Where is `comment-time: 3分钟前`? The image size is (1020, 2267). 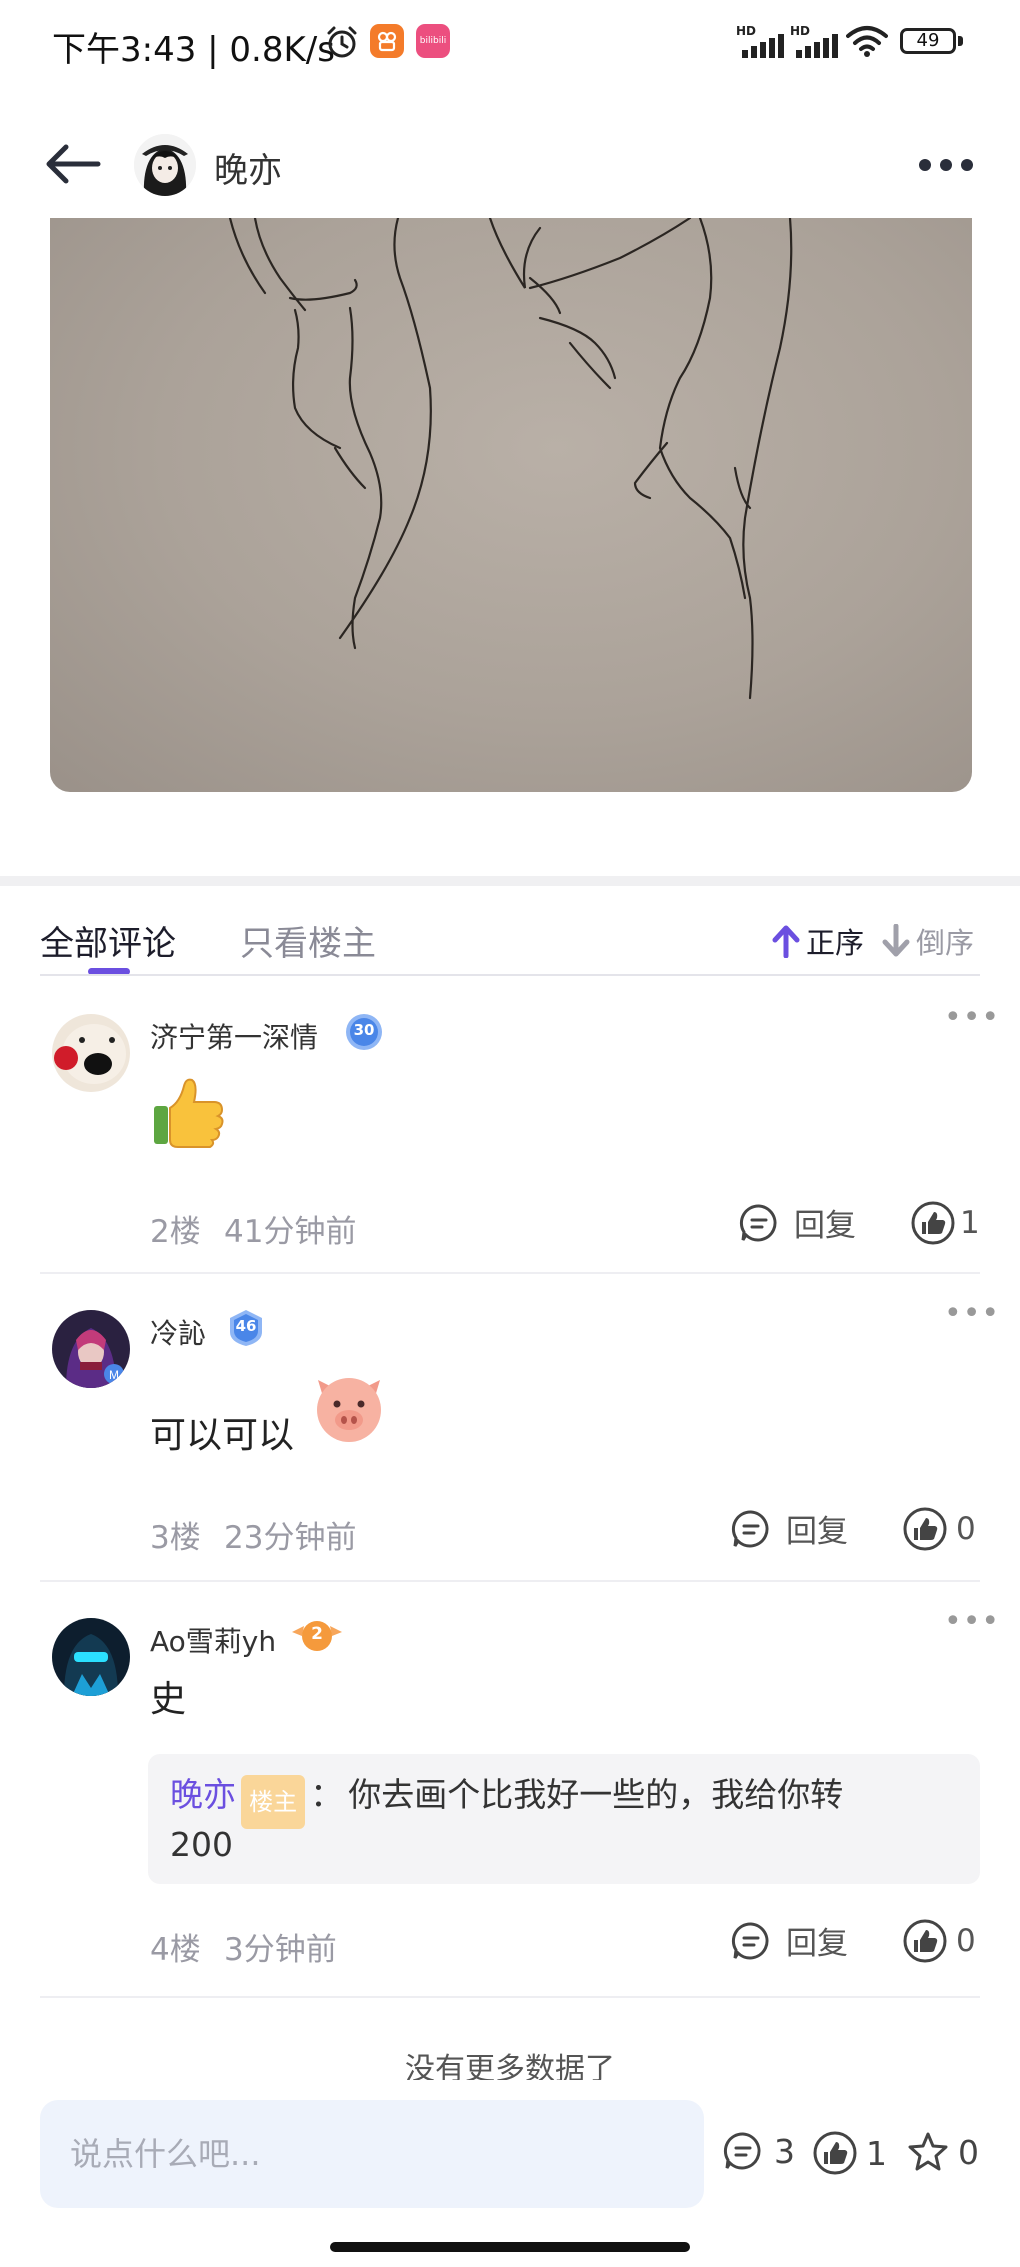 comment-time: 3分钟前 is located at coordinates (280, 1950).